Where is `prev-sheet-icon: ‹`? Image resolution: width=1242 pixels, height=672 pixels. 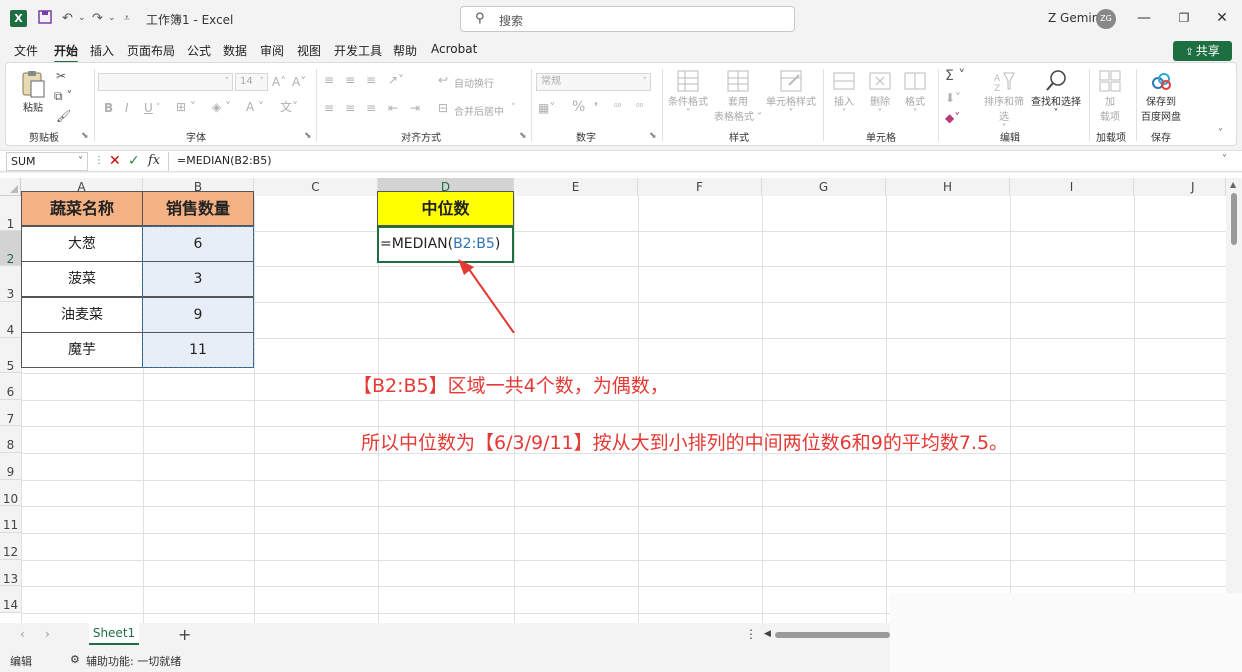 prev-sheet-icon: ‹ is located at coordinates (22, 634).